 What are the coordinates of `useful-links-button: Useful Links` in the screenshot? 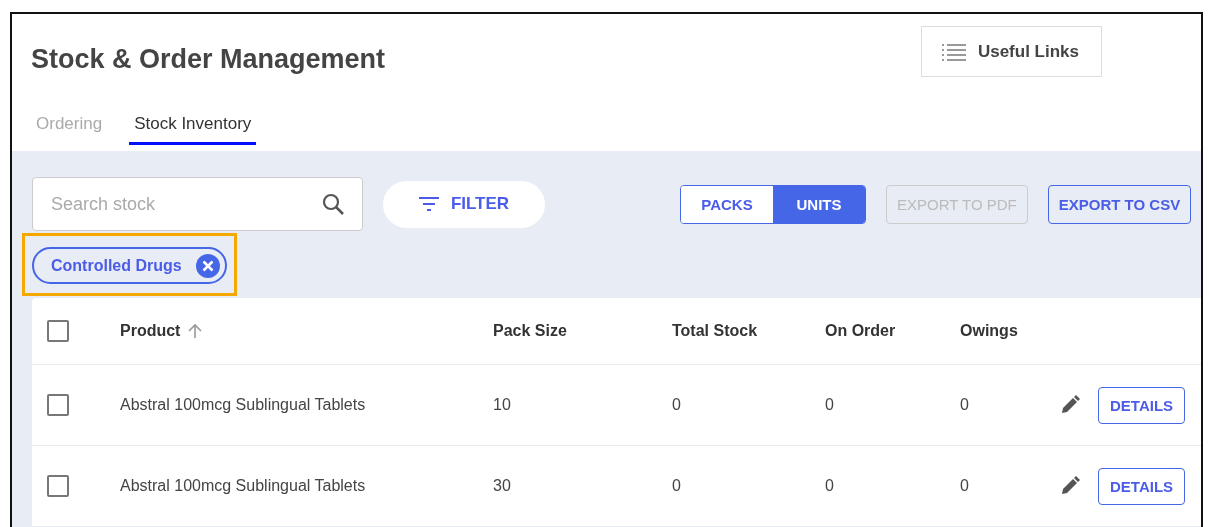 It's located at (1011, 51).